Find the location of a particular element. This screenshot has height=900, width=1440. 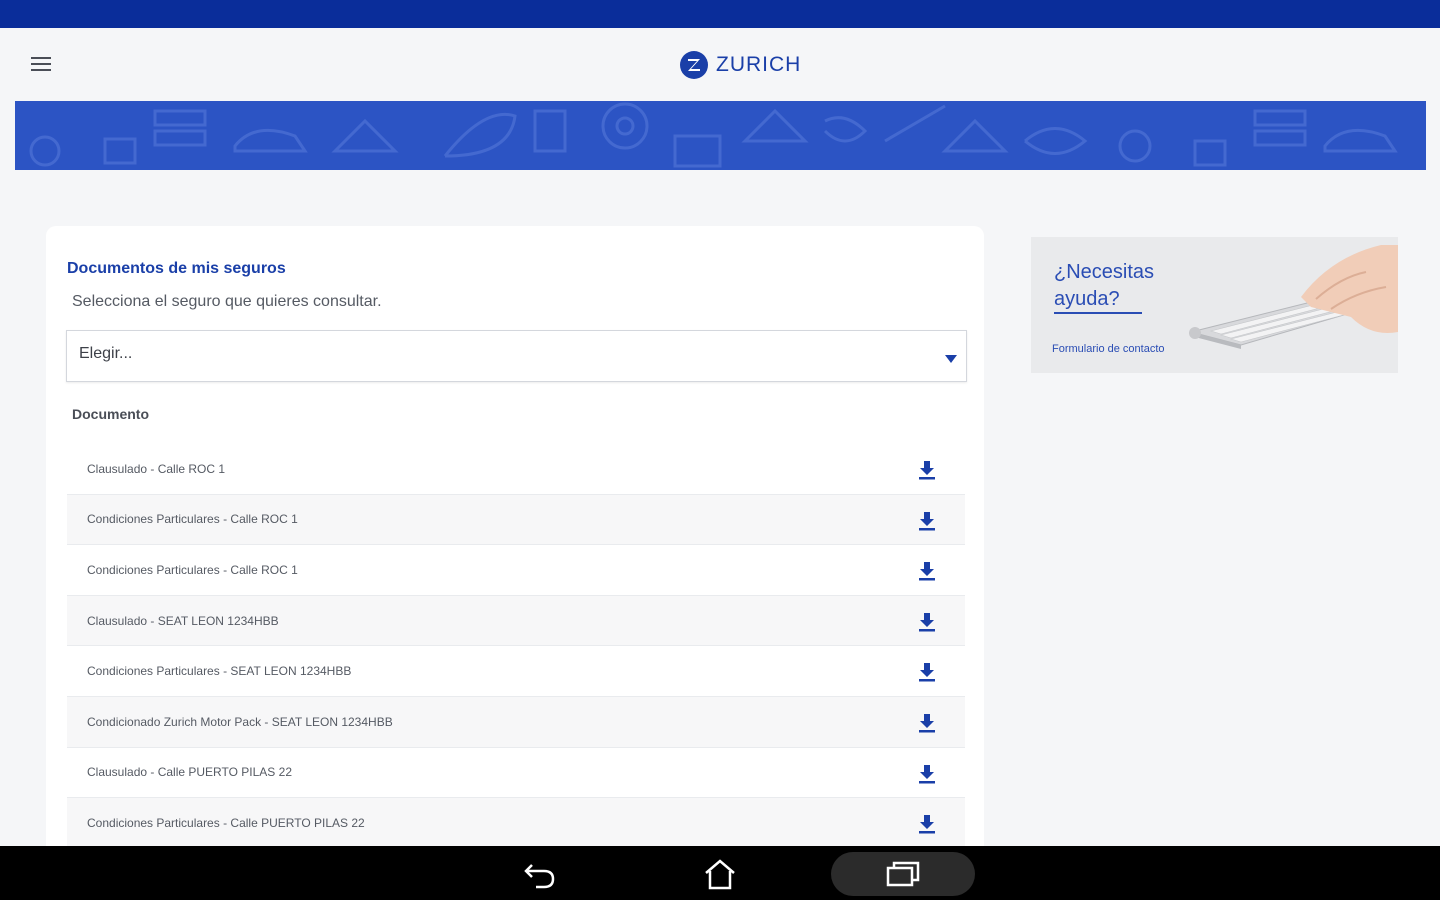

document-row: Clausulado - SEAT LEON 1234HBB is located at coordinates (516, 621).